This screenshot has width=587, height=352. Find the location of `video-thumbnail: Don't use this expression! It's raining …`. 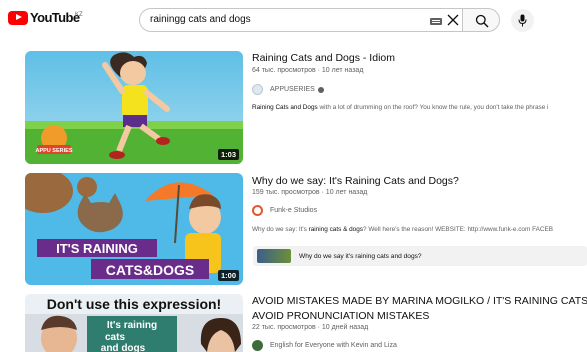

video-thumbnail: Don't use this expression! It's raining … is located at coordinates (134, 323).